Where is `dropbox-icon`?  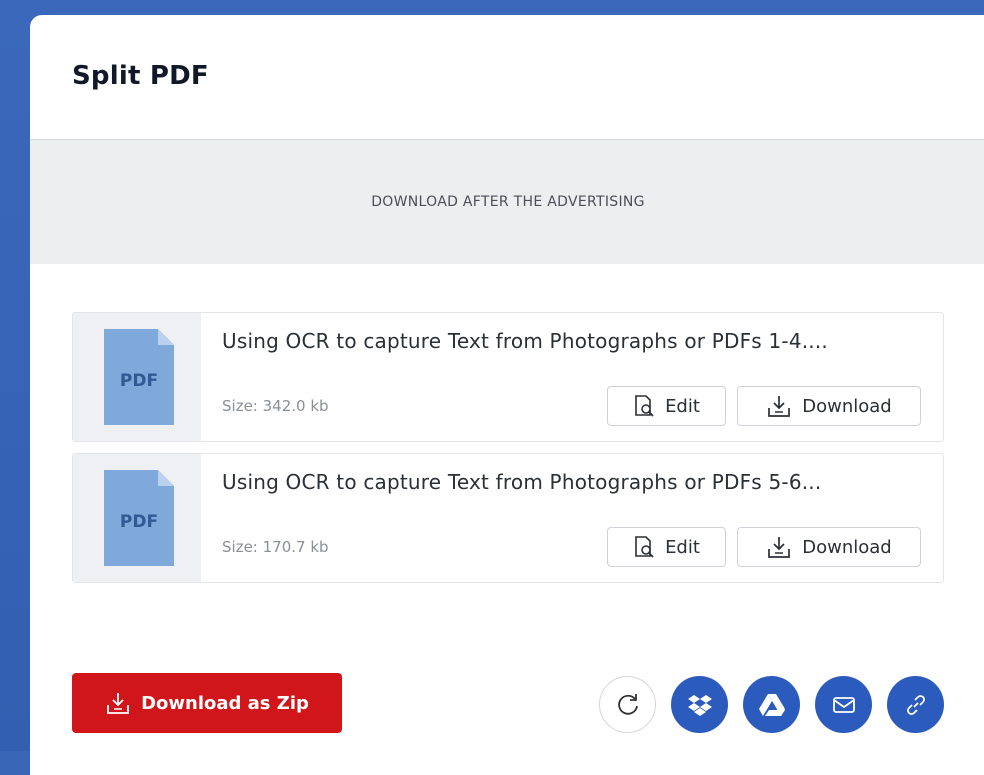
dropbox-icon is located at coordinates (699, 705).